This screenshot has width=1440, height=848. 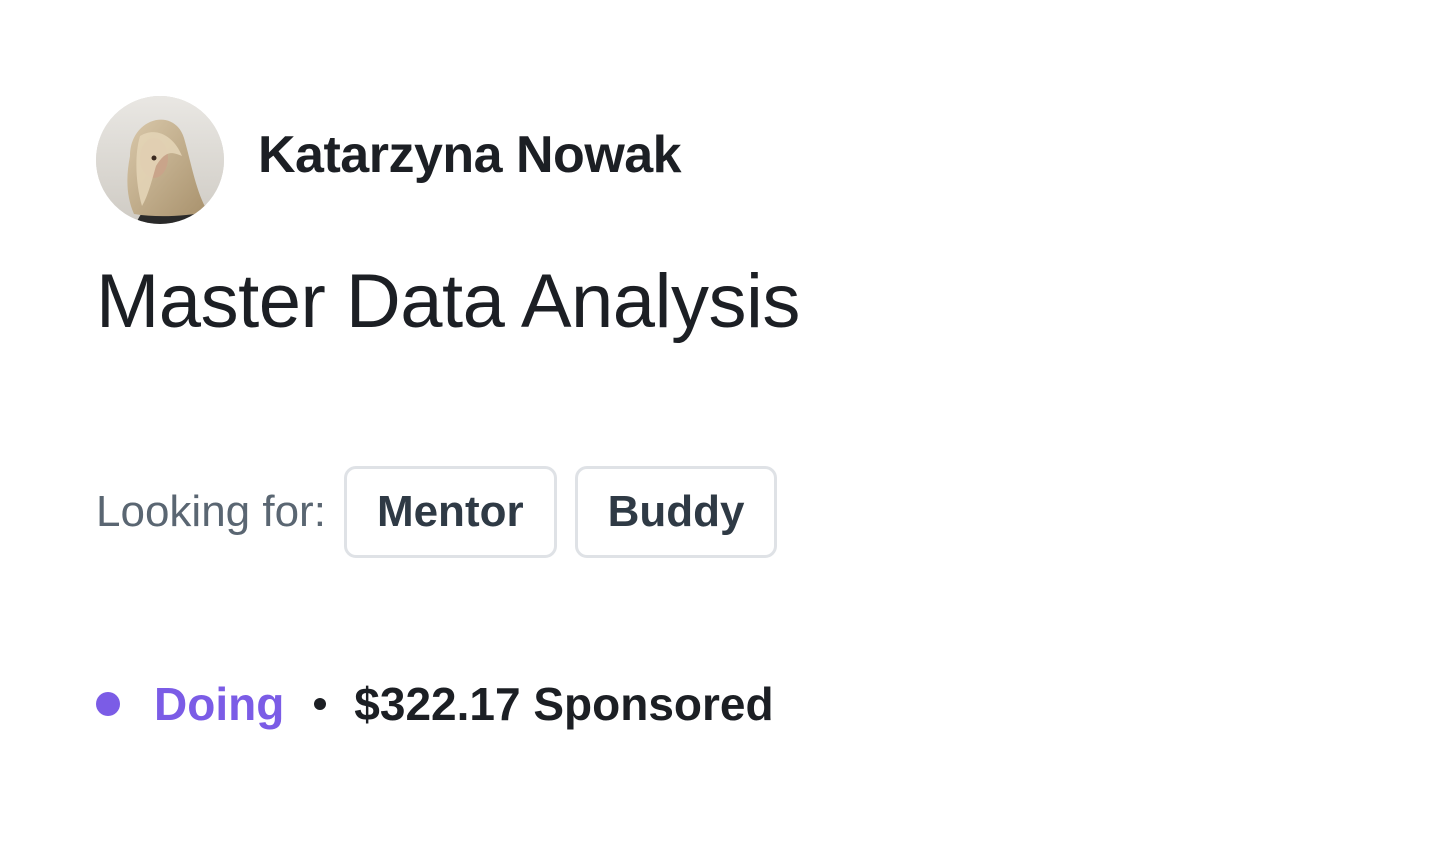 What do you see at coordinates (219, 704) in the screenshot?
I see `status-label: Doing` at bounding box center [219, 704].